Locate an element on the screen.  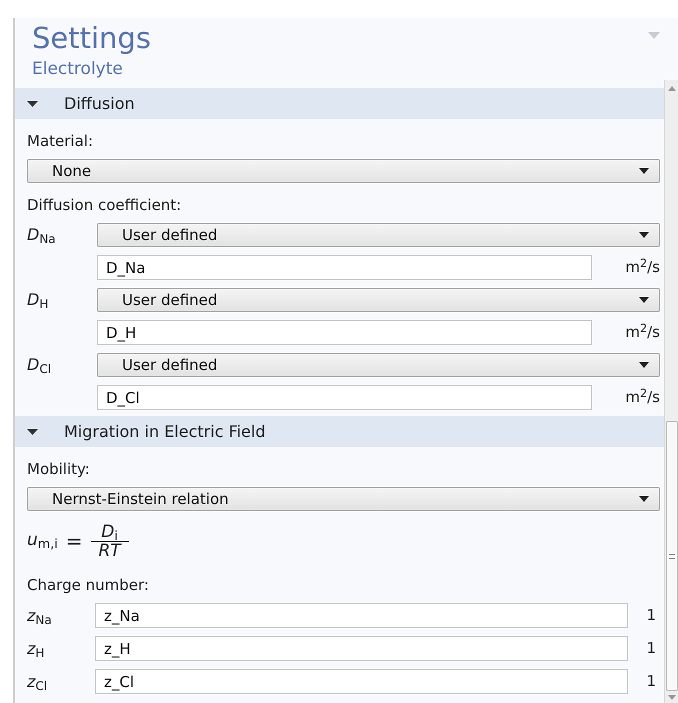
dropdown: Nernst-Einstein relation is located at coordinates (343, 499).